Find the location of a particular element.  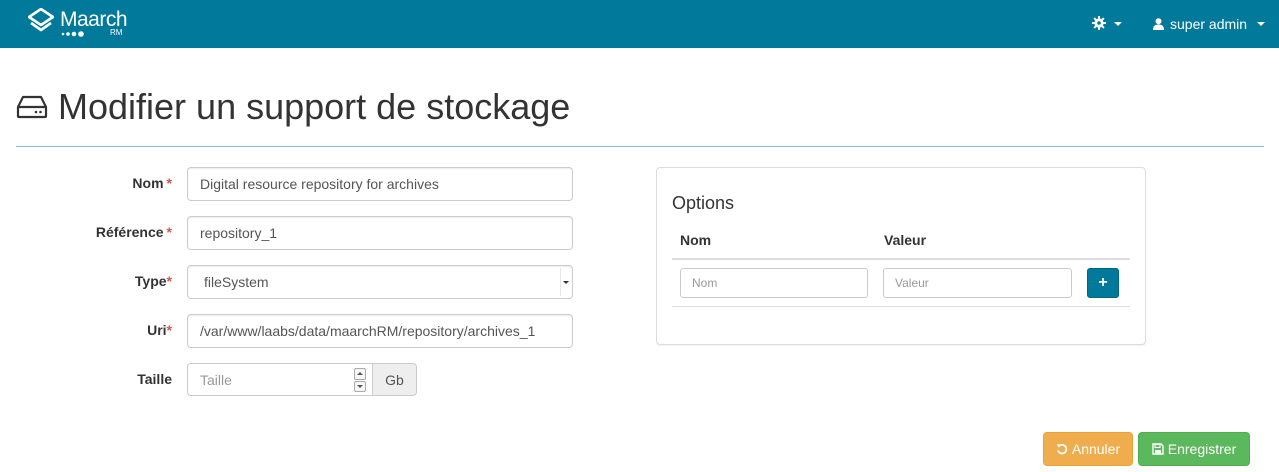

type-label: Type* is located at coordinates (153, 281).